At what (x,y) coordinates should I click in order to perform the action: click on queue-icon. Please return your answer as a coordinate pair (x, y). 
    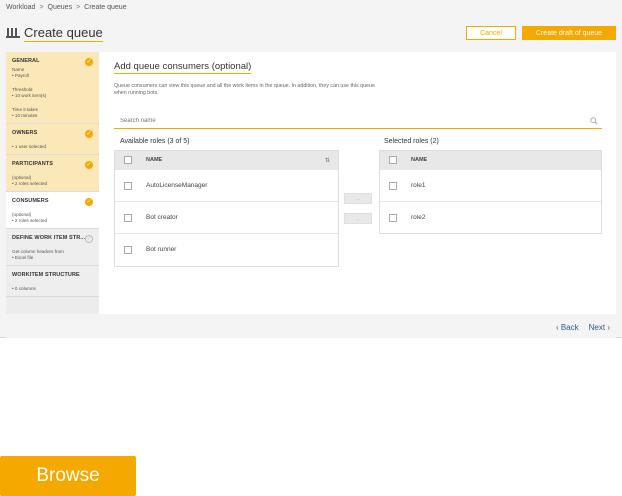
    Looking at the image, I should click on (13, 33).